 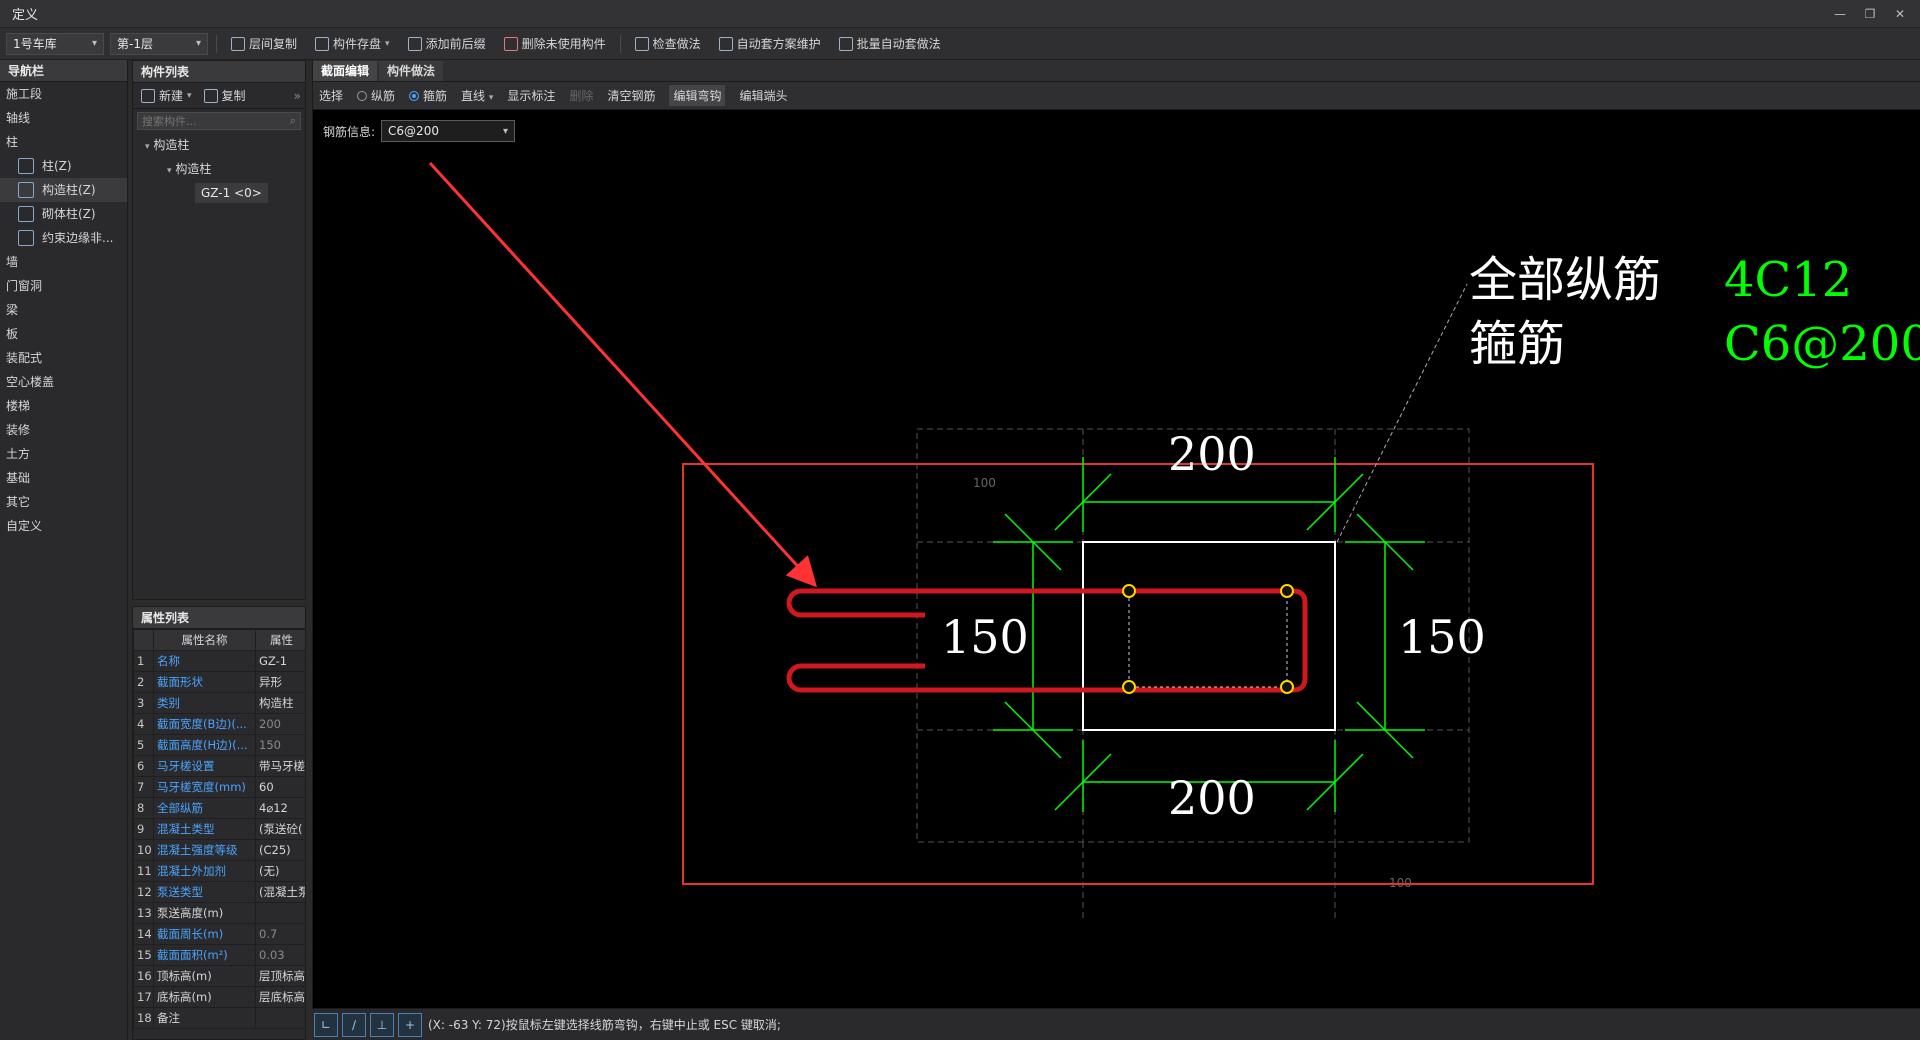 What do you see at coordinates (219, 724) in the screenshot?
I see `table-row: 4 截面宽度(B边)(... 200` at bounding box center [219, 724].